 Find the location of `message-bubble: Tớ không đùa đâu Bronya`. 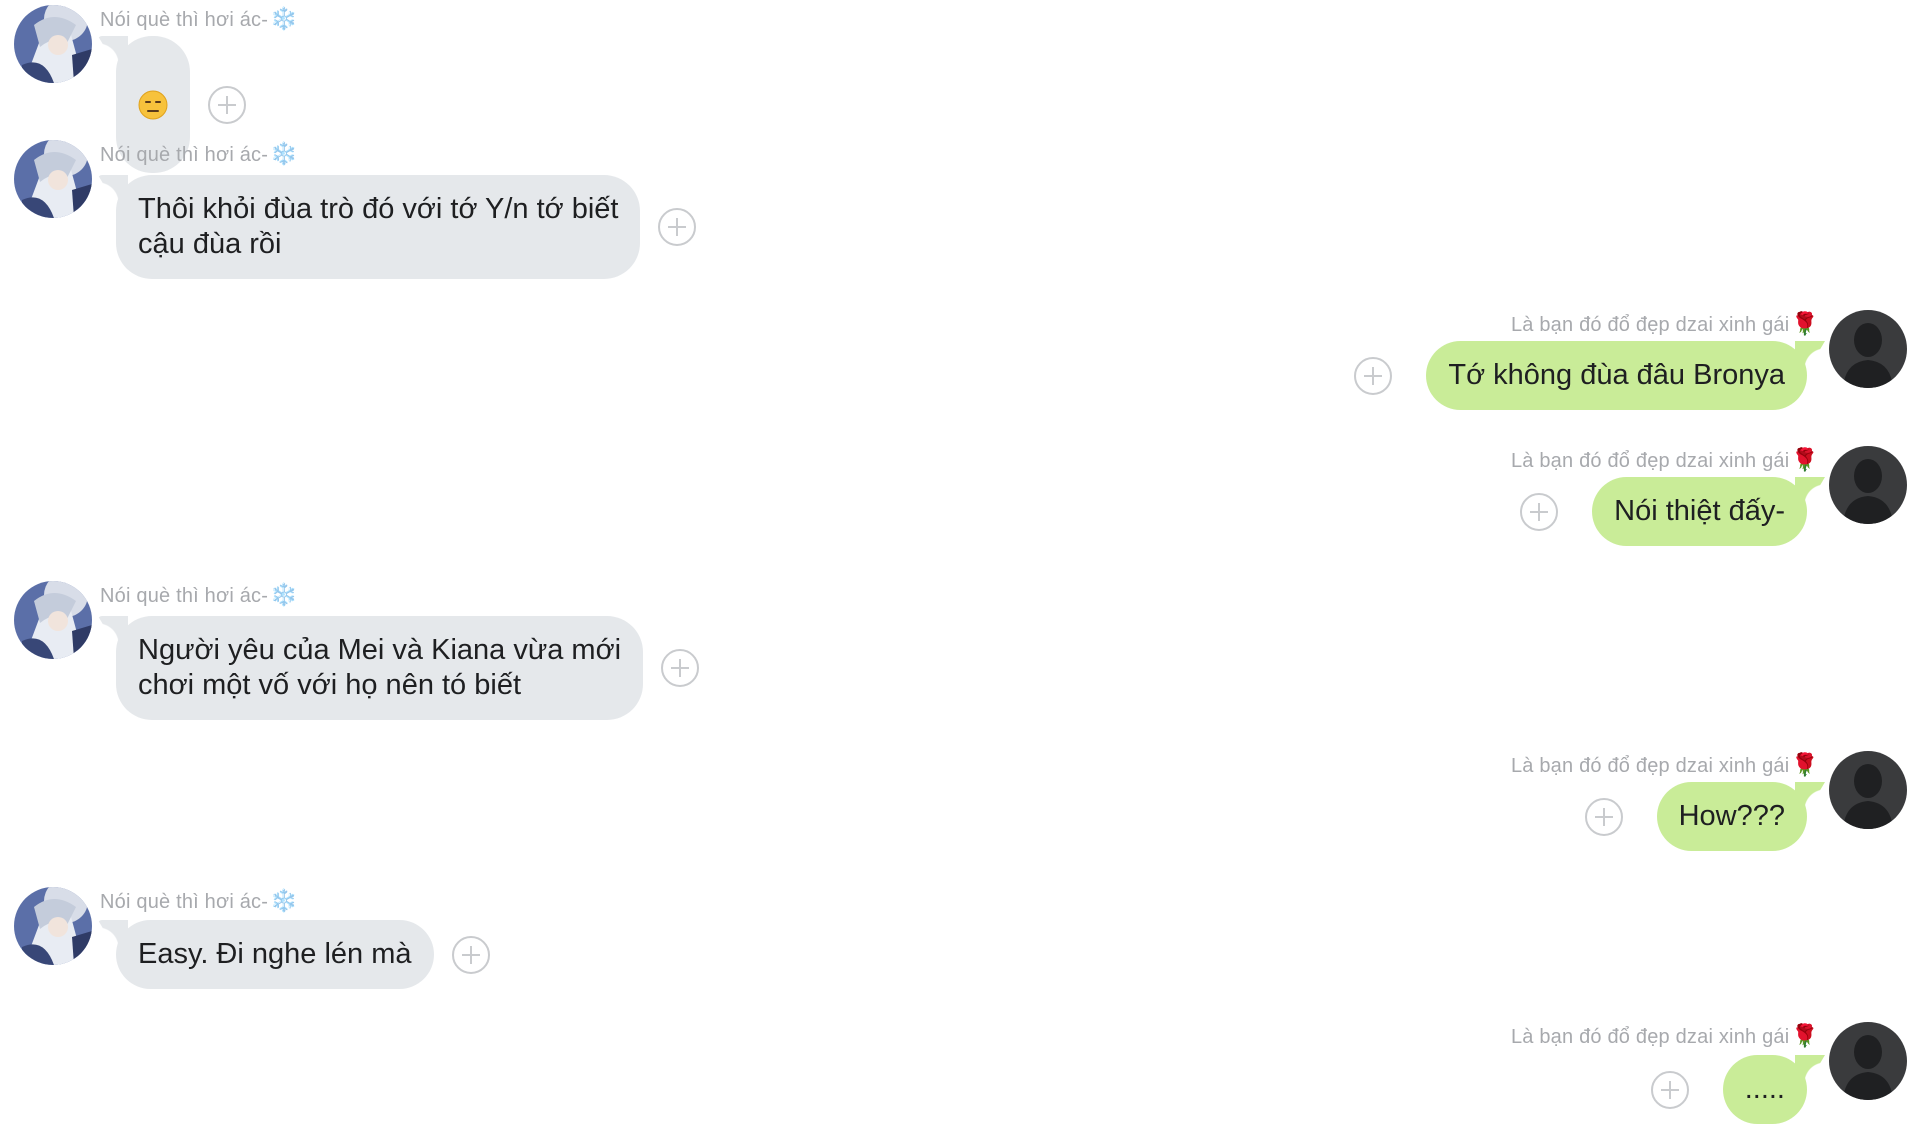

message-bubble: Tớ không đùa đâu Bronya is located at coordinates (1616, 375).